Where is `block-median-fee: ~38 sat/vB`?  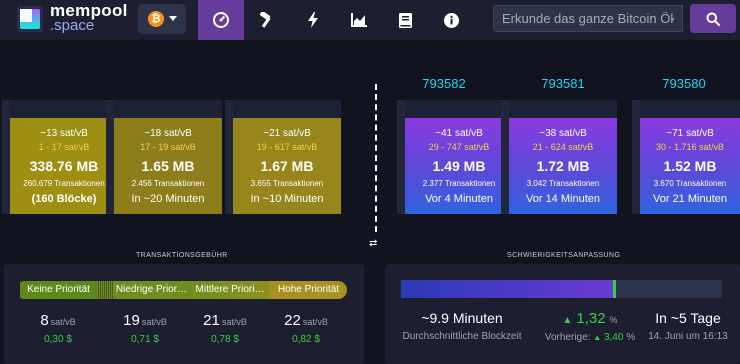
block-median-fee: ~38 sat/vB is located at coordinates (563, 133).